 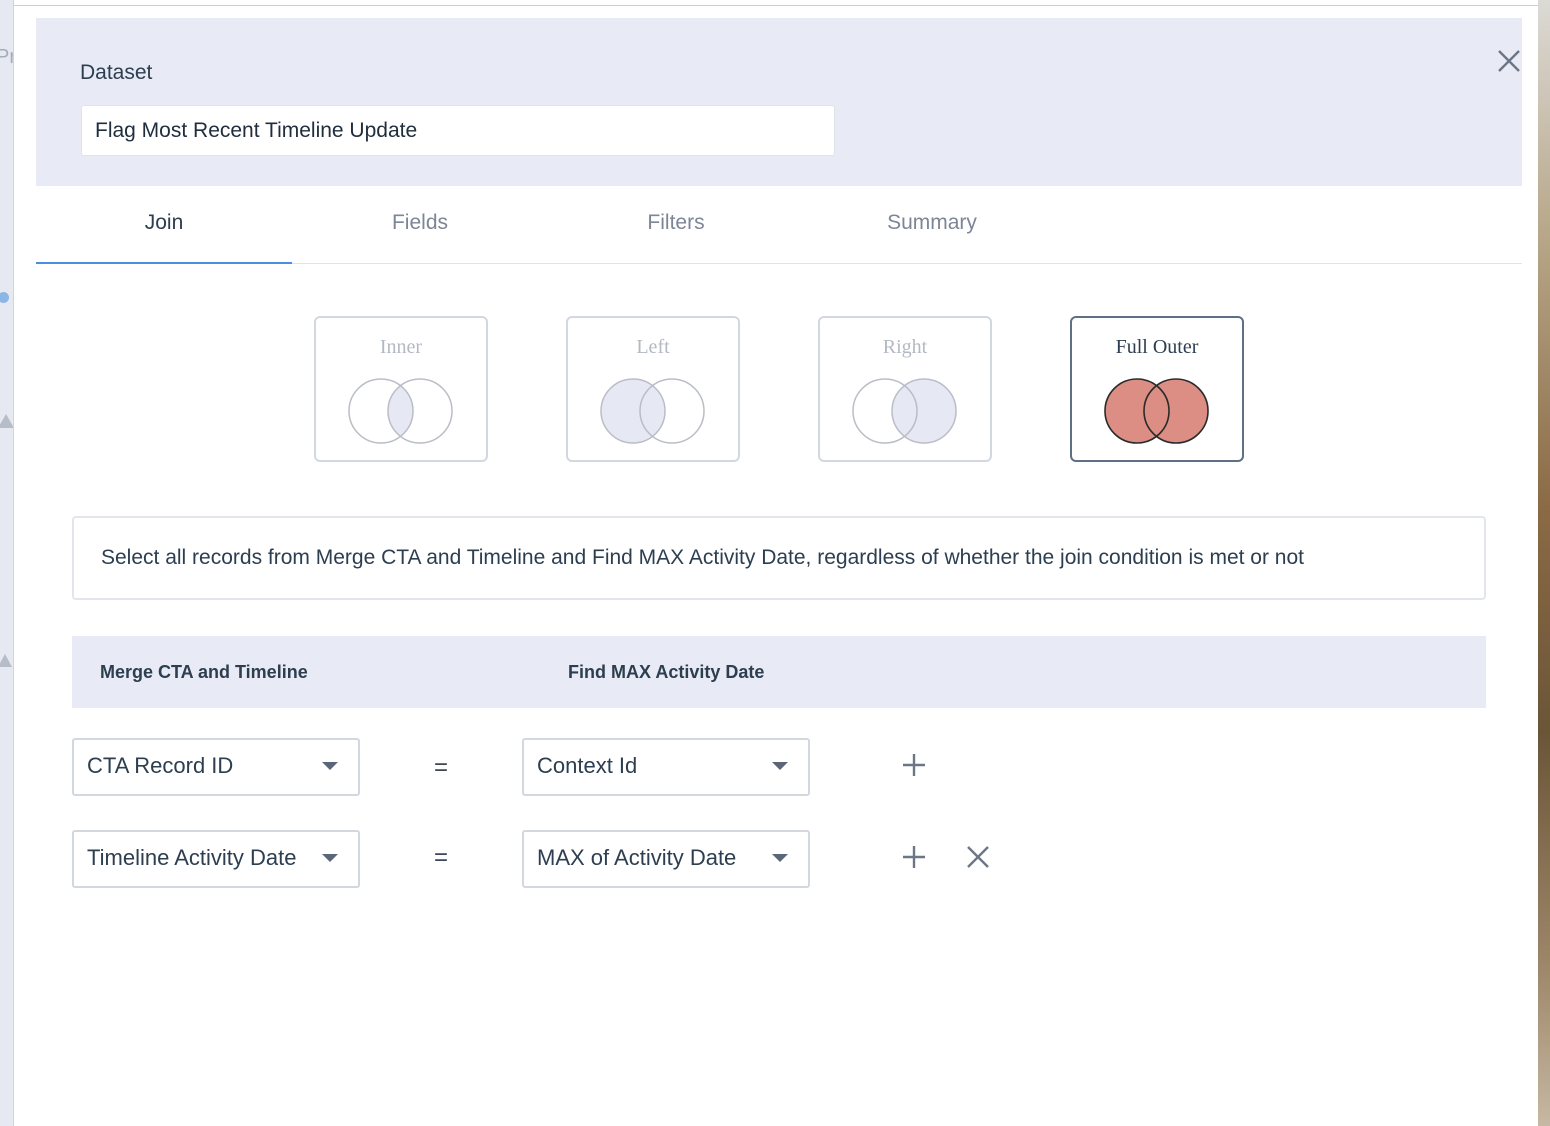 I want to click on remove-condition-icon, so click(x=978, y=857).